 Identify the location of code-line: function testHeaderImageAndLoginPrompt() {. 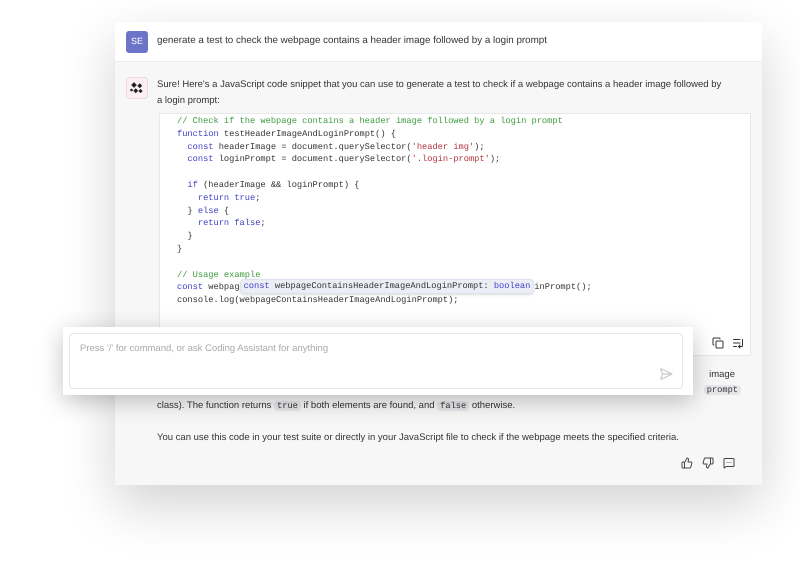
(286, 134).